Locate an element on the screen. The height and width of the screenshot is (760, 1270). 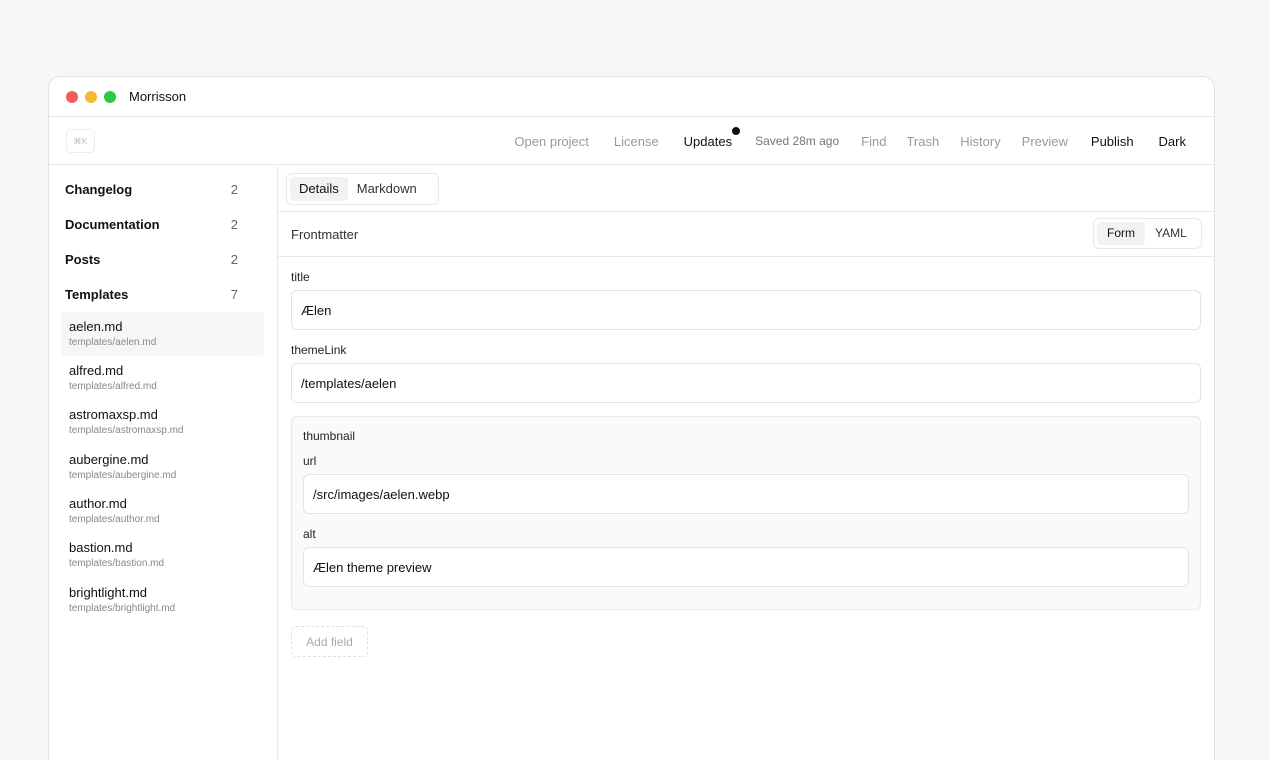
collection-posts: Posts 2 is located at coordinates (151, 259).